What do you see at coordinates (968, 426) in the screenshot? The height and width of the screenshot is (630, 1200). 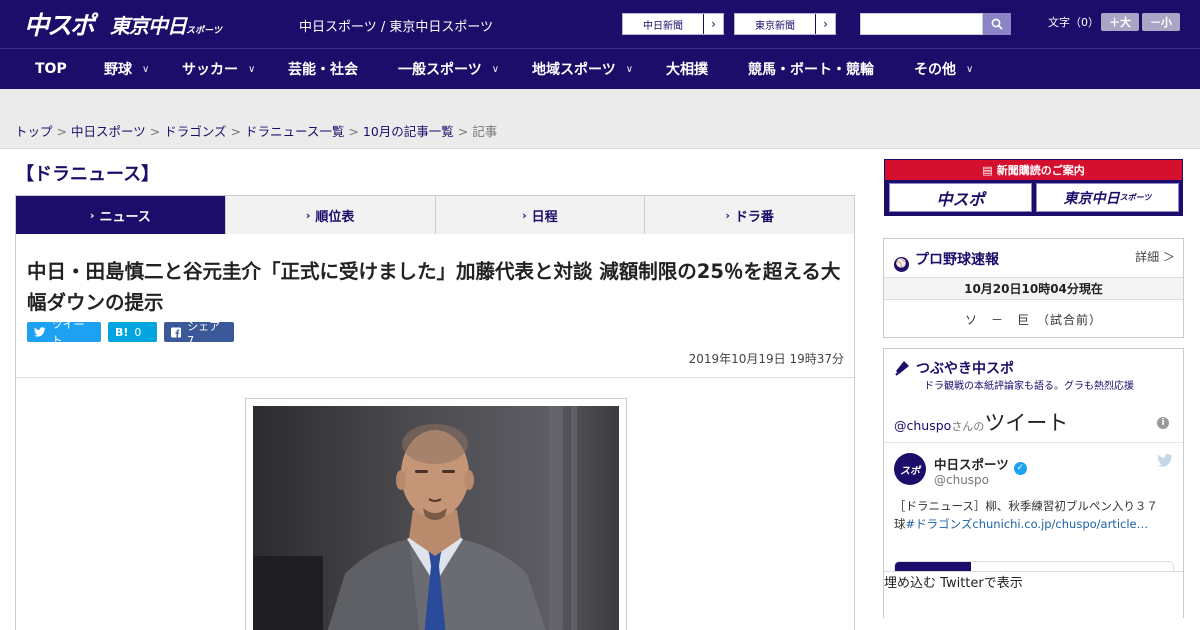 I see `tweets-by-connector: さんの` at bounding box center [968, 426].